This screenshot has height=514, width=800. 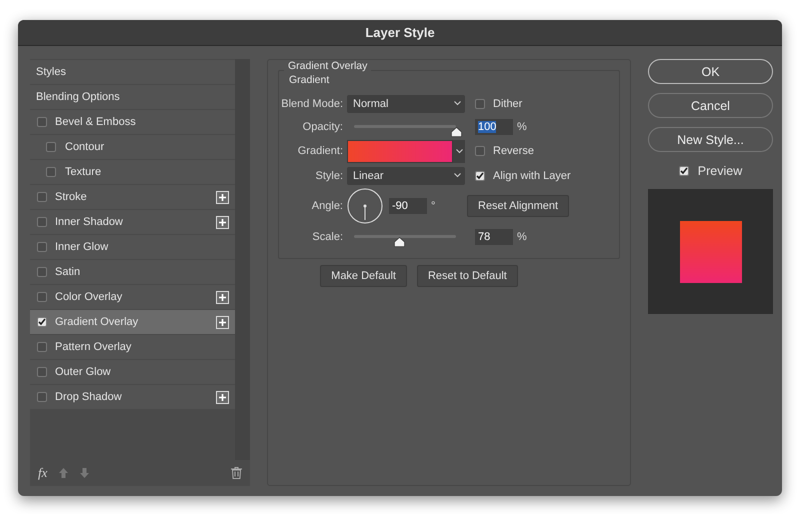 I want to click on preview-swatch, so click(x=711, y=251).